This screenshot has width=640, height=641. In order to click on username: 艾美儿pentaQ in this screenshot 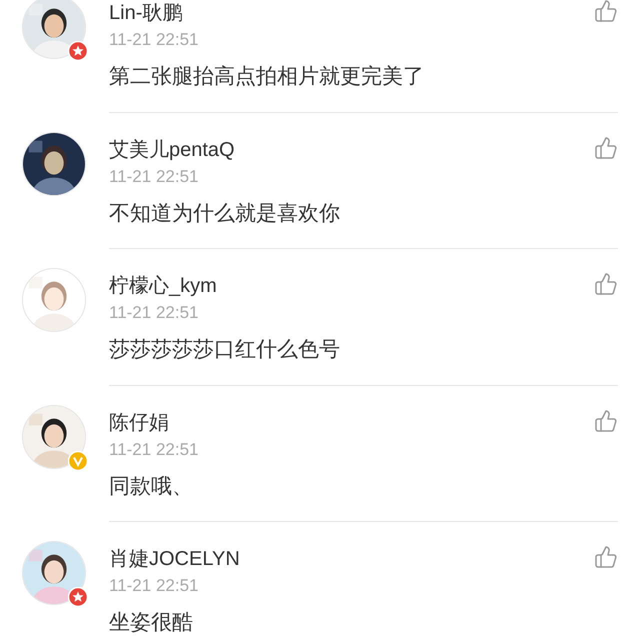, I will do `click(172, 150)`.